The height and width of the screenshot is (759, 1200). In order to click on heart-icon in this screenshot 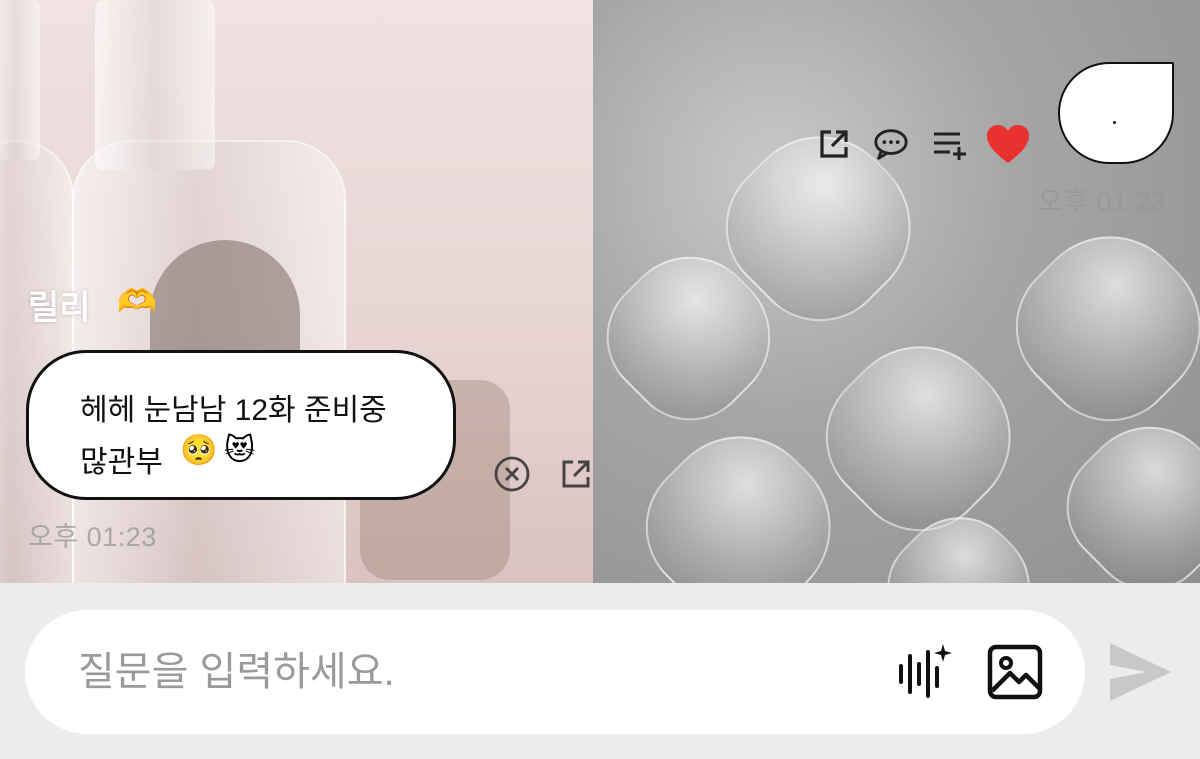, I will do `click(1008, 144)`.